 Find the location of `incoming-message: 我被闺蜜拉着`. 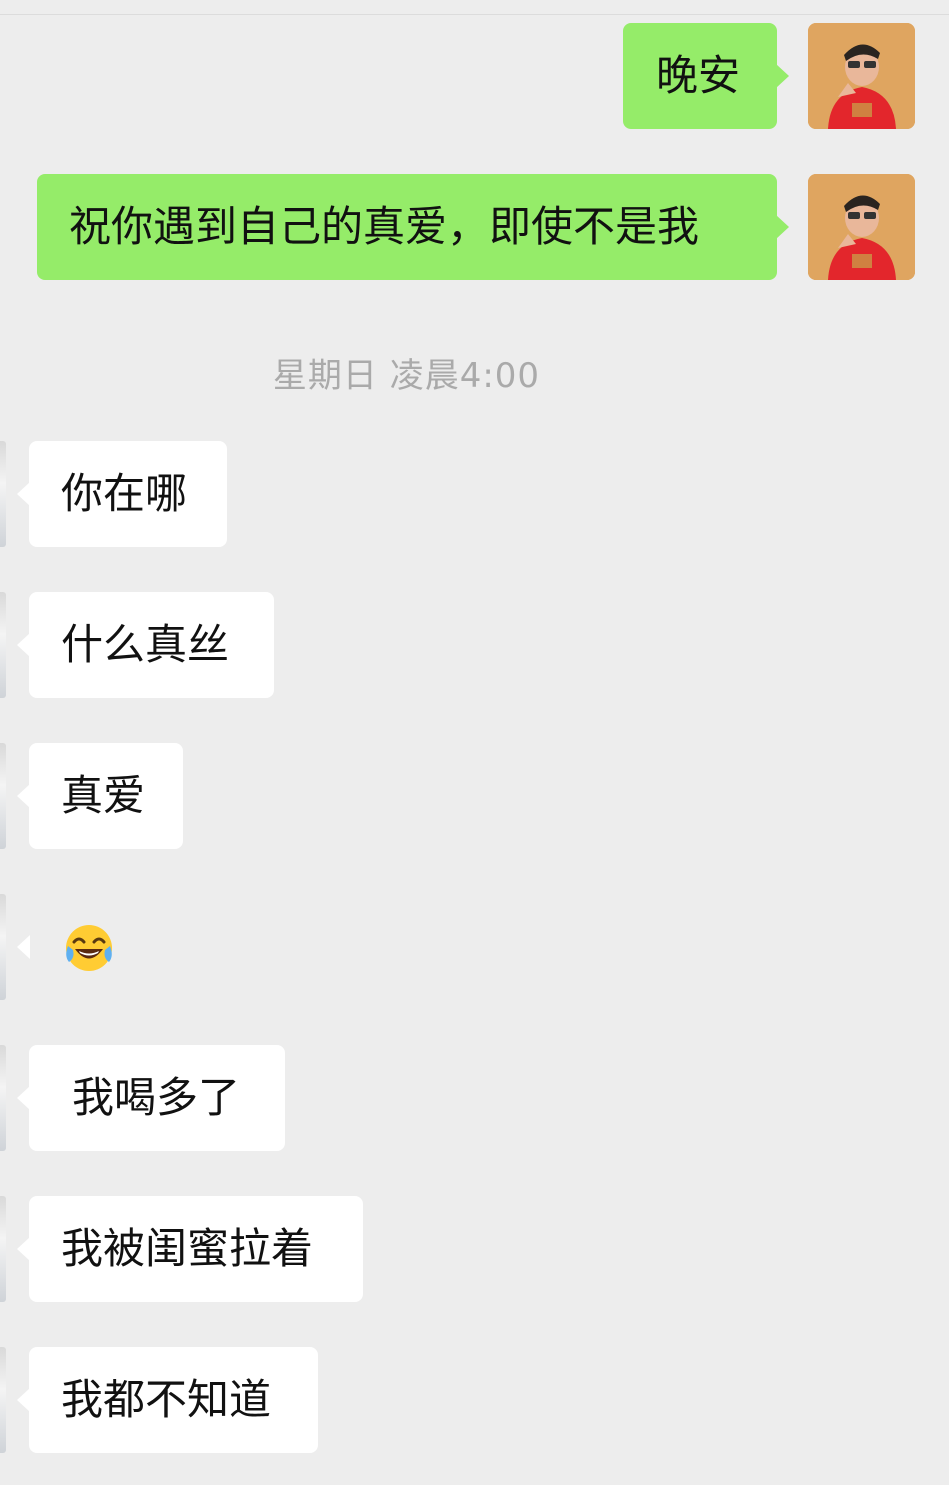

incoming-message: 我被闺蜜拉着 is located at coordinates (190, 1249).